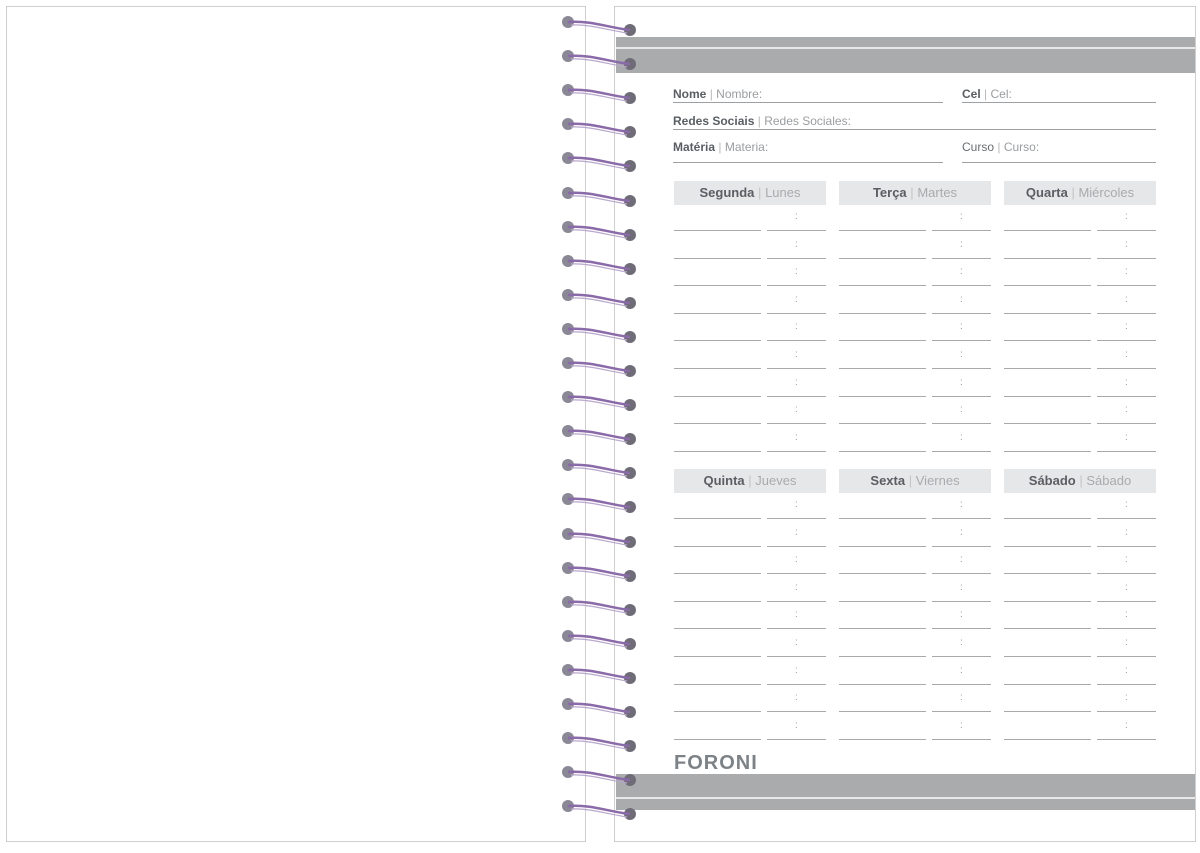 This screenshot has width=1200, height=853. I want to click on social-field-line, so click(914, 129).